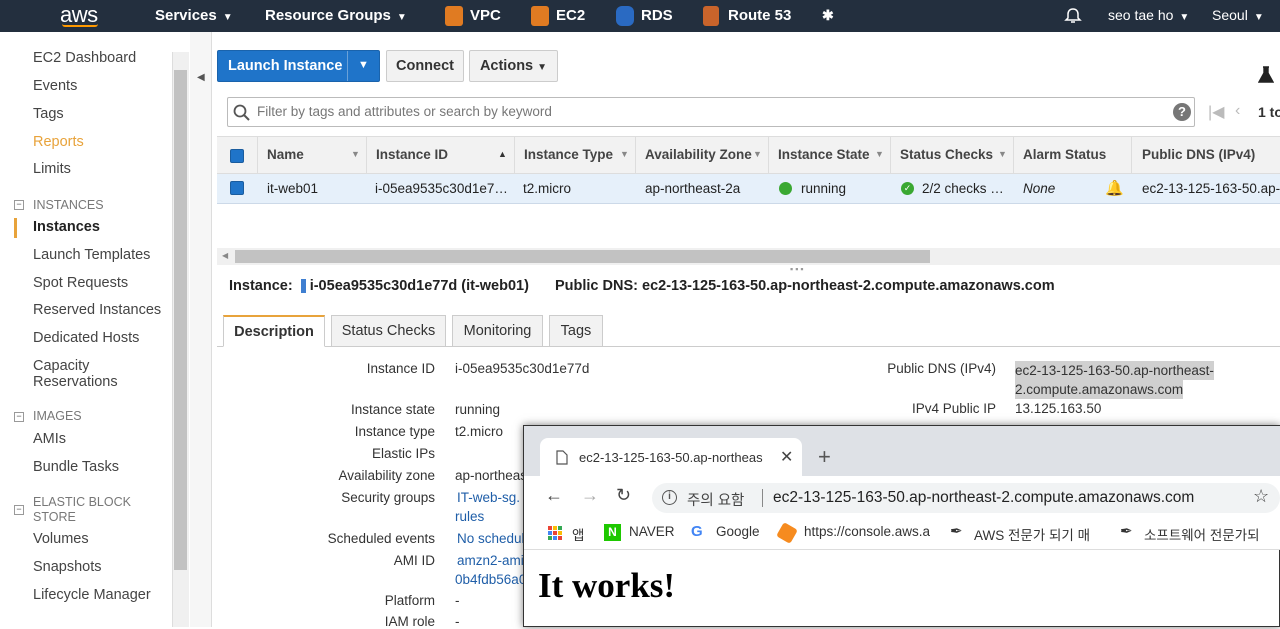 The height and width of the screenshot is (629, 1280). I want to click on sidebar-item-volumes: Volumes, so click(61, 539).